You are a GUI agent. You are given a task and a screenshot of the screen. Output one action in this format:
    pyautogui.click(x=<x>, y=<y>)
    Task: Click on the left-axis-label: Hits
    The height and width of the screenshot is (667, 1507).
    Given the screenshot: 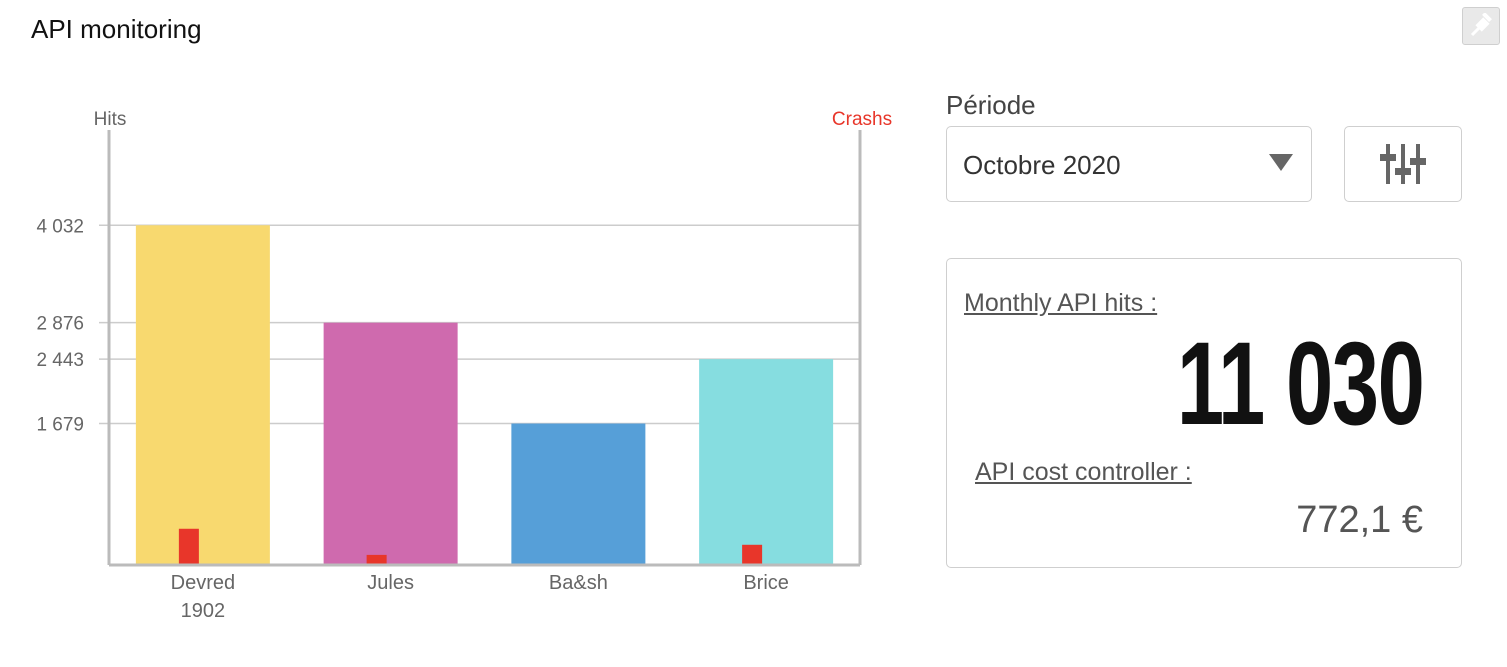 What is the action you would take?
    pyautogui.click(x=110, y=119)
    